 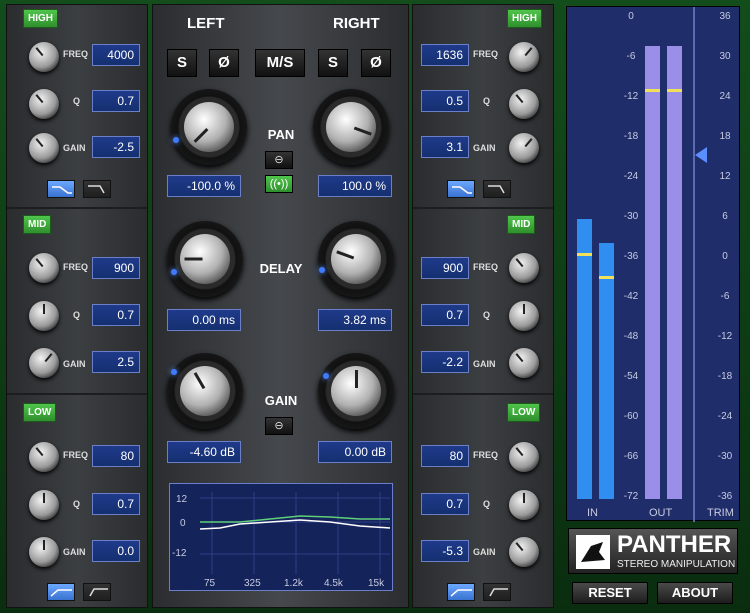 I want to click on phase-left-button: Ø, so click(x=224, y=63).